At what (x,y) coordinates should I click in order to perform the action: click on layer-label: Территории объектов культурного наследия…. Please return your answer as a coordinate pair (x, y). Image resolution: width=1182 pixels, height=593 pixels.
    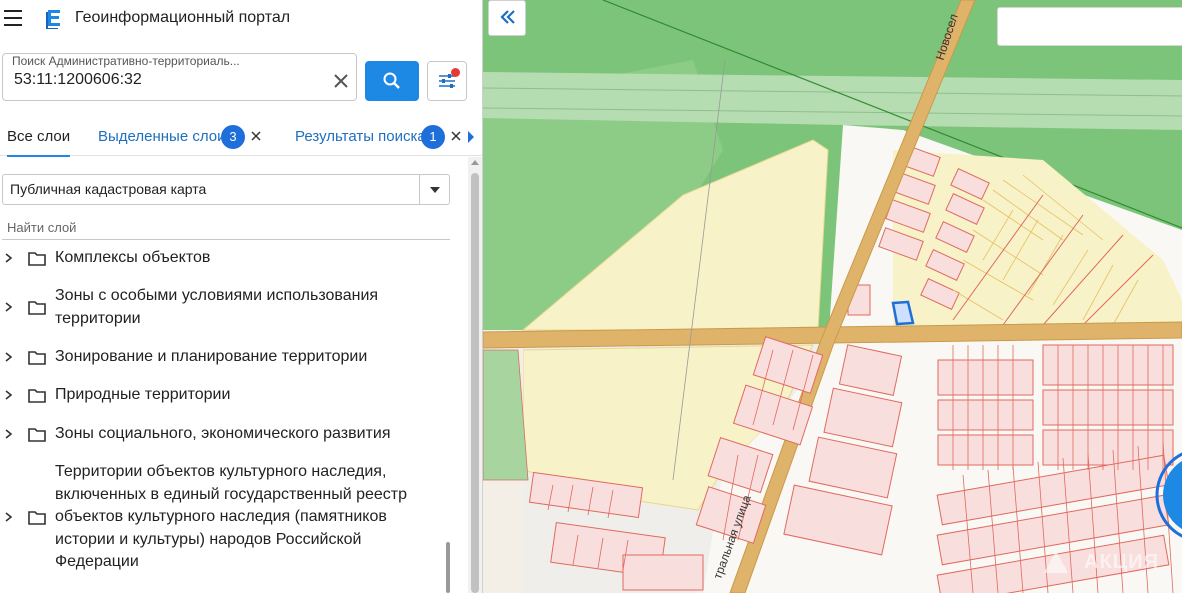
    Looking at the image, I should click on (231, 516).